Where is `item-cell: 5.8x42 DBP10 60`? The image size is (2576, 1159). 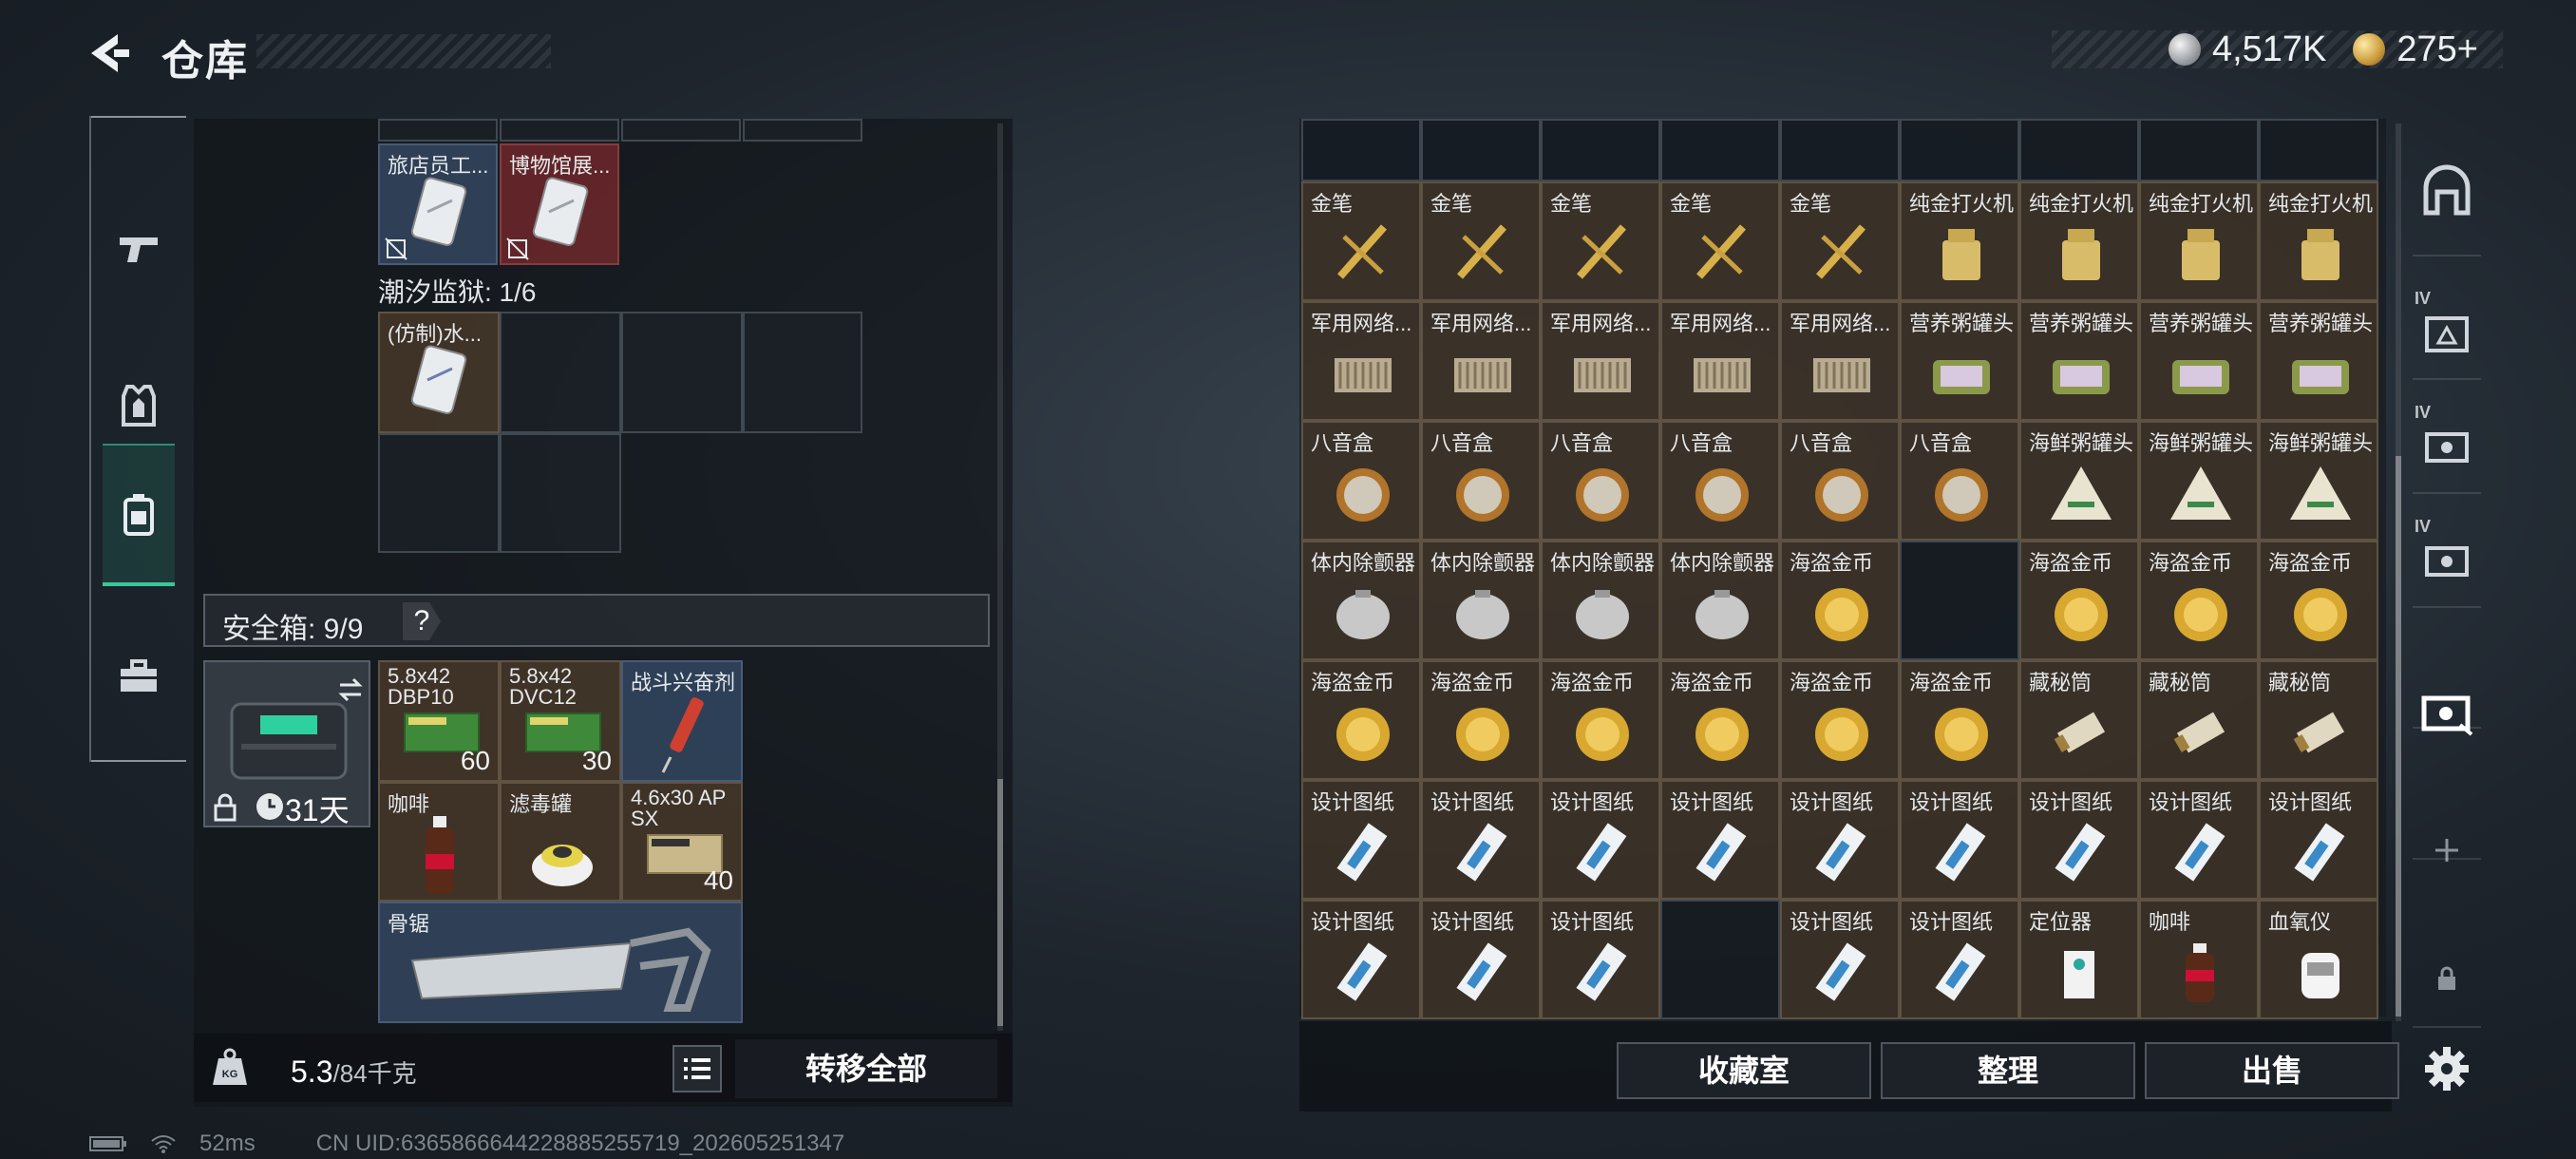 item-cell: 5.8x42 DBP10 60 is located at coordinates (439, 721).